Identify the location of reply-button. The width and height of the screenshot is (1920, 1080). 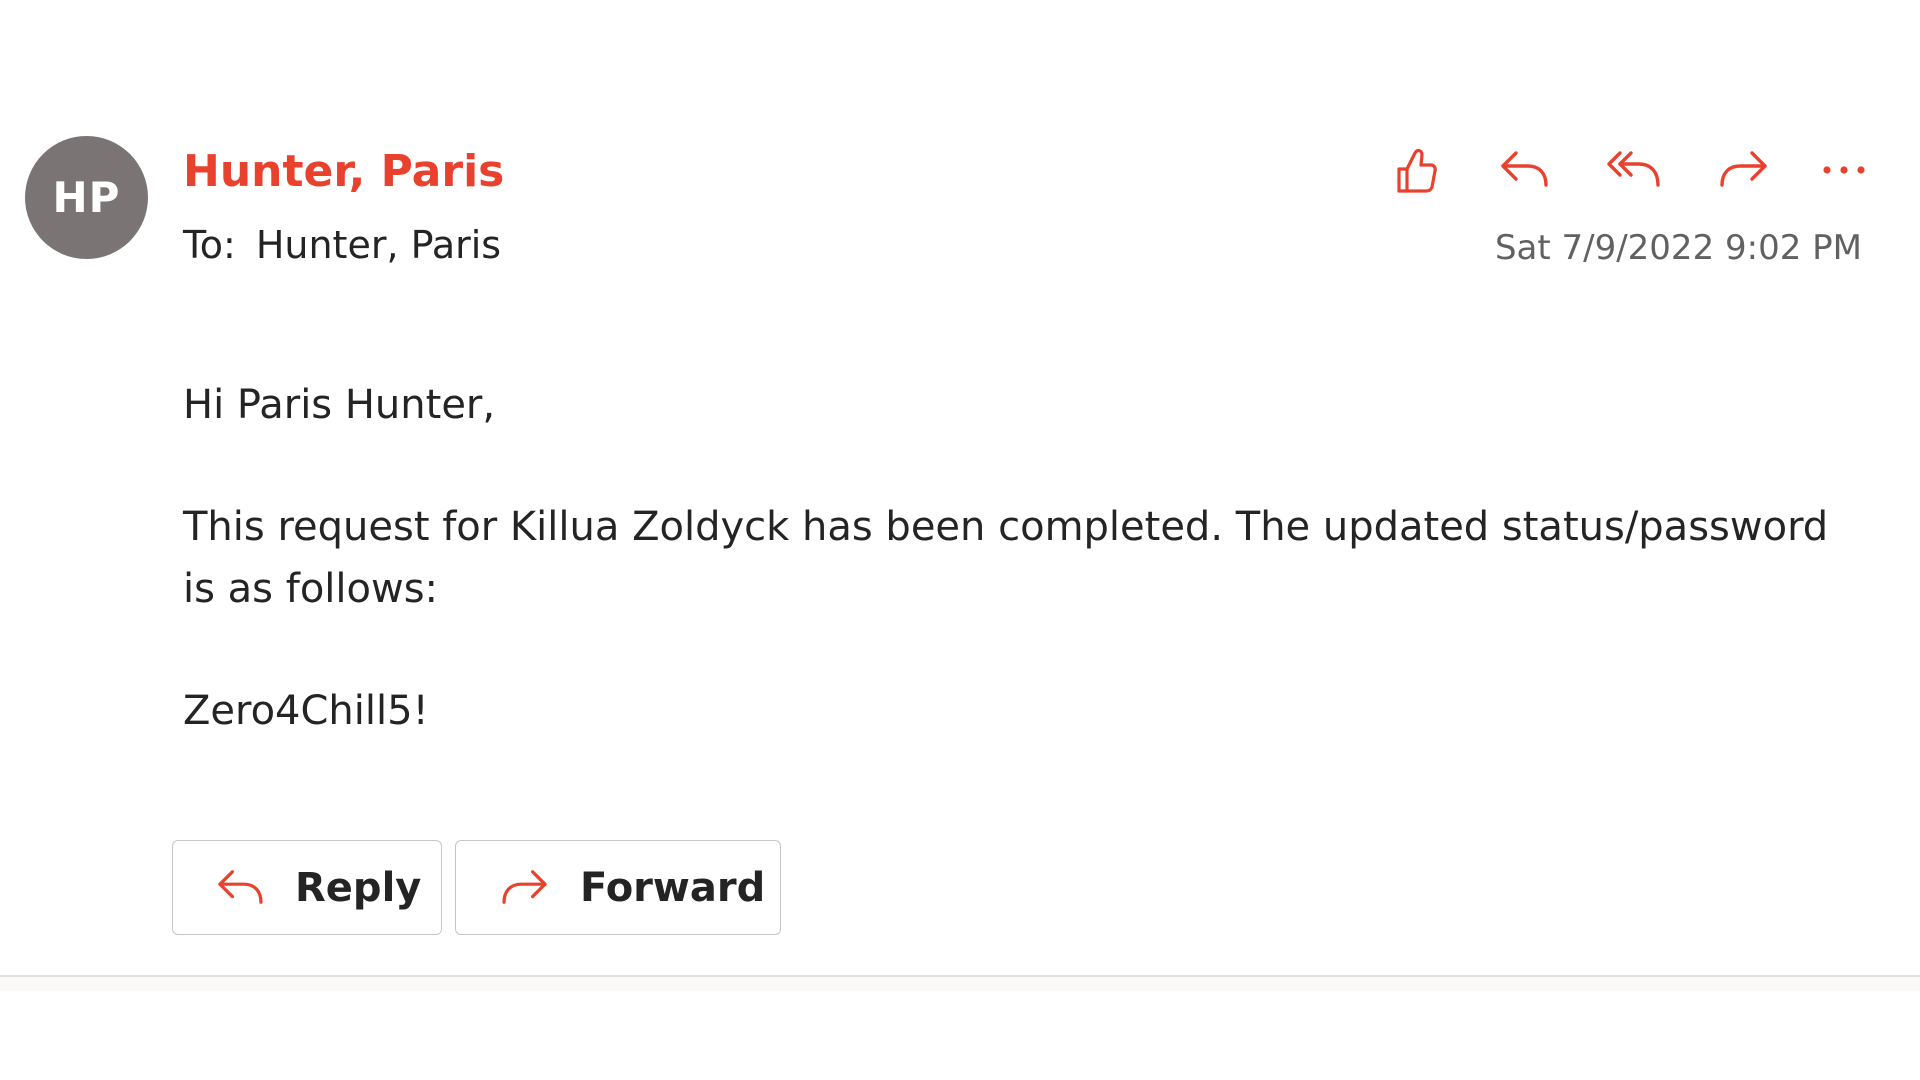
(1524, 170).